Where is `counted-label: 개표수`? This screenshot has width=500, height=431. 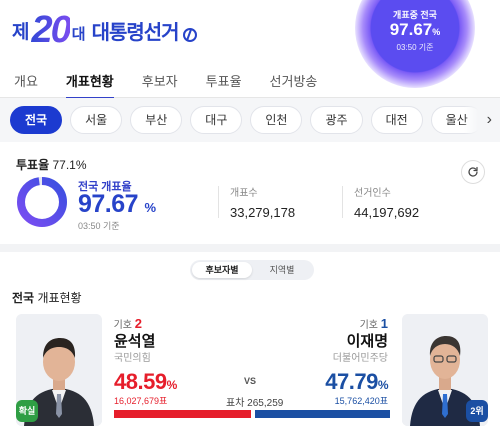 counted-label: 개표수 is located at coordinates (244, 193).